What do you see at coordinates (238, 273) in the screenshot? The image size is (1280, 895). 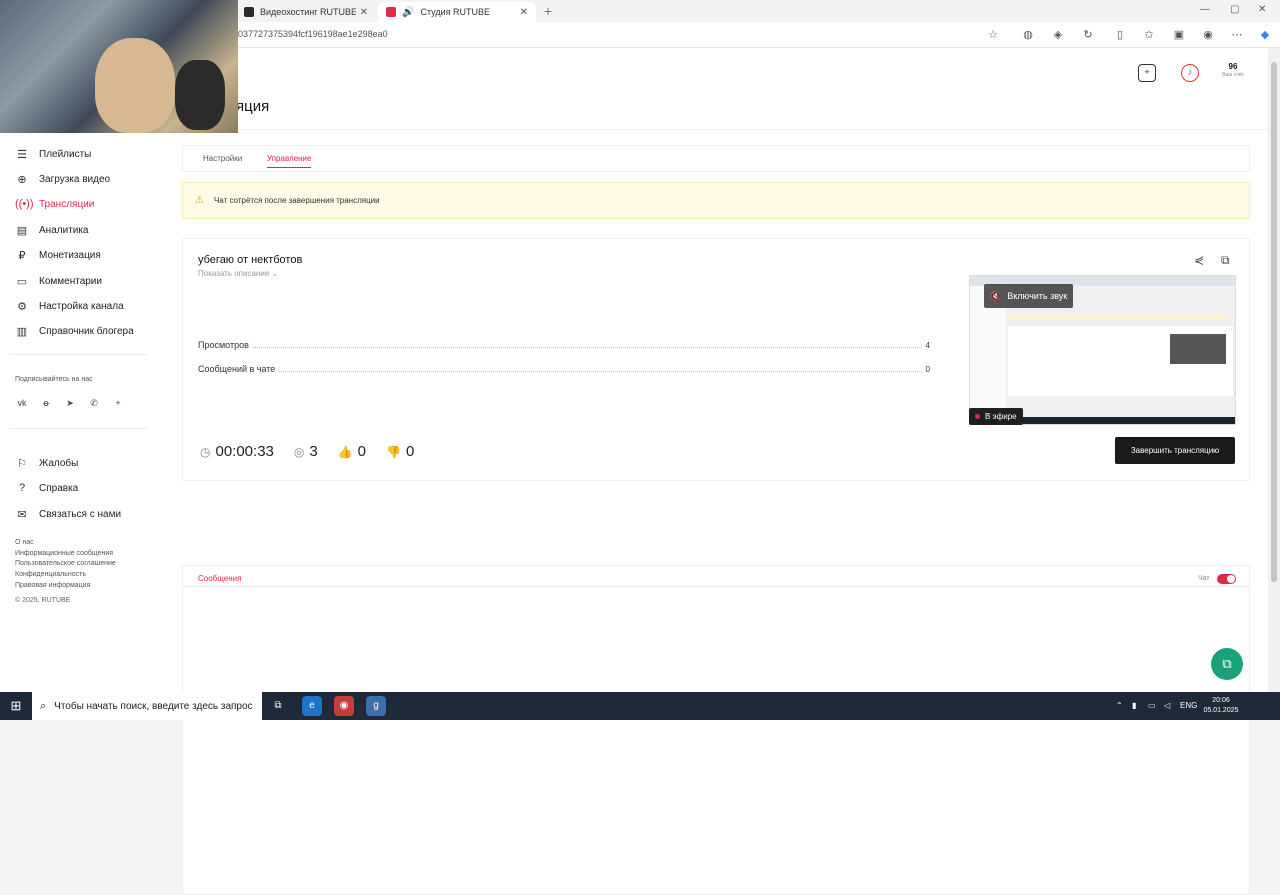 I see `show-description-link: Показать описание ⌄` at bounding box center [238, 273].